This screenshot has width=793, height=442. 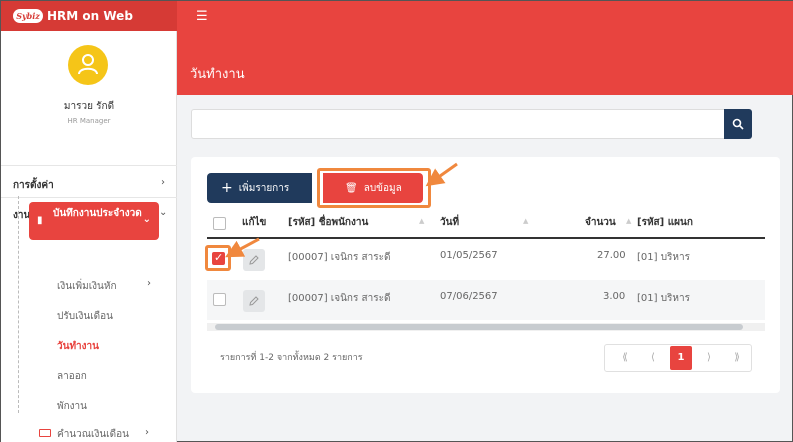 I want to click on arrow-to-checkbox, so click(x=242, y=247).